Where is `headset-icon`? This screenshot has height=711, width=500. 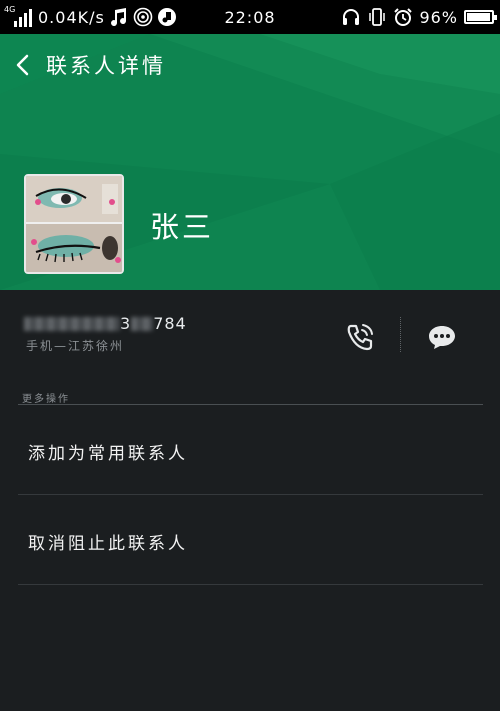 headset-icon is located at coordinates (351, 17).